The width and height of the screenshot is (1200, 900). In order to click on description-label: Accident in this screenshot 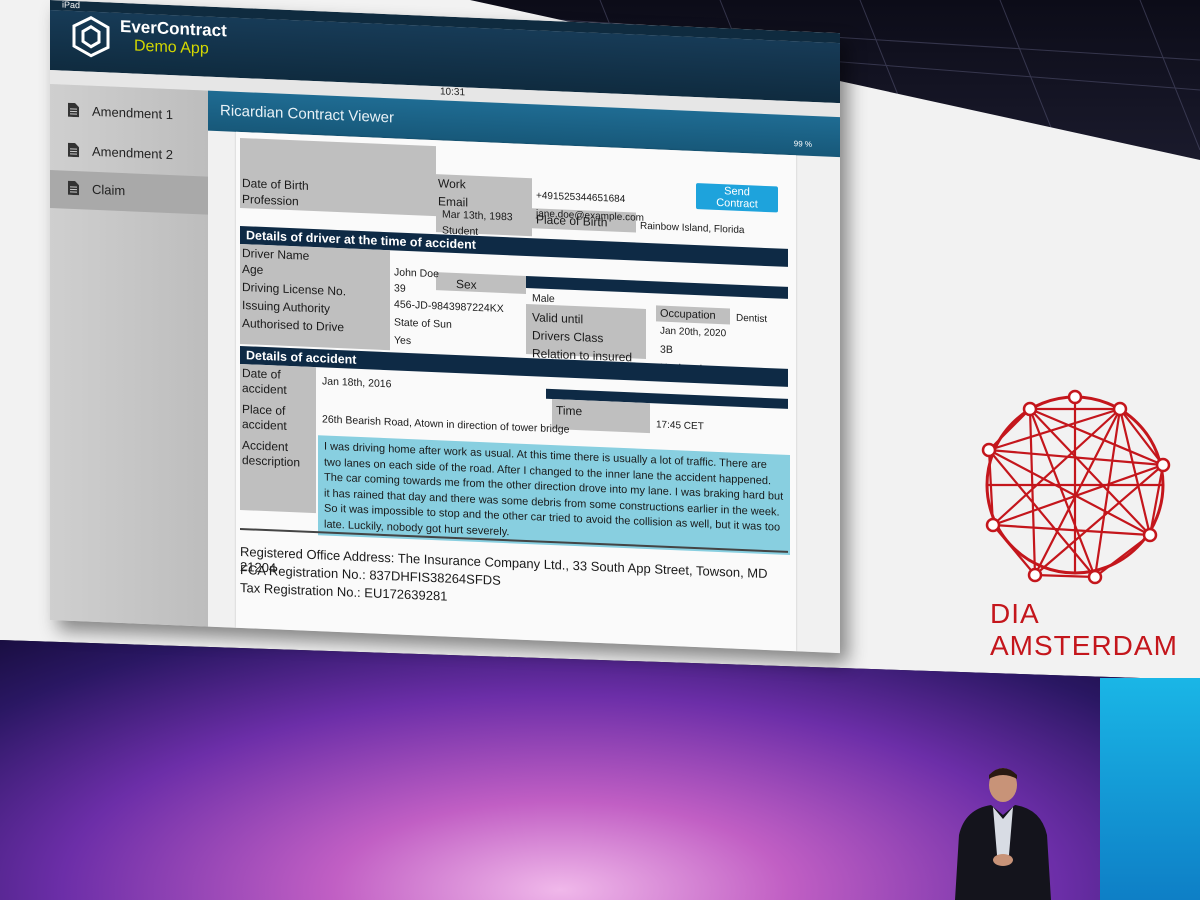, I will do `click(265, 446)`.